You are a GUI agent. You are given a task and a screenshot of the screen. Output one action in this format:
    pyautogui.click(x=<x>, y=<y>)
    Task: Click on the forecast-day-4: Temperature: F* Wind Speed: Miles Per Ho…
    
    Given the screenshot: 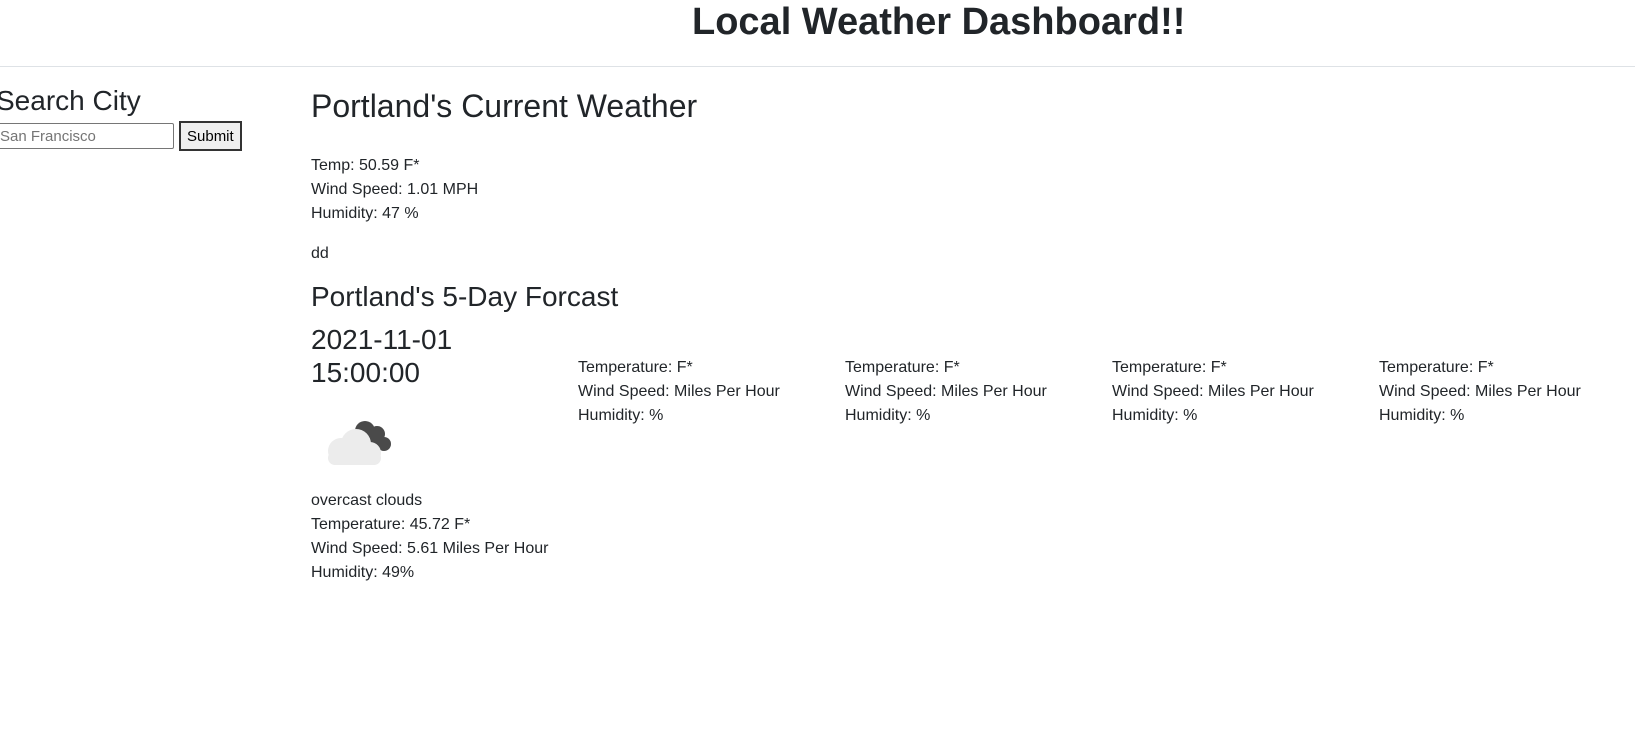 What is the action you would take?
    pyautogui.click(x=1213, y=392)
    